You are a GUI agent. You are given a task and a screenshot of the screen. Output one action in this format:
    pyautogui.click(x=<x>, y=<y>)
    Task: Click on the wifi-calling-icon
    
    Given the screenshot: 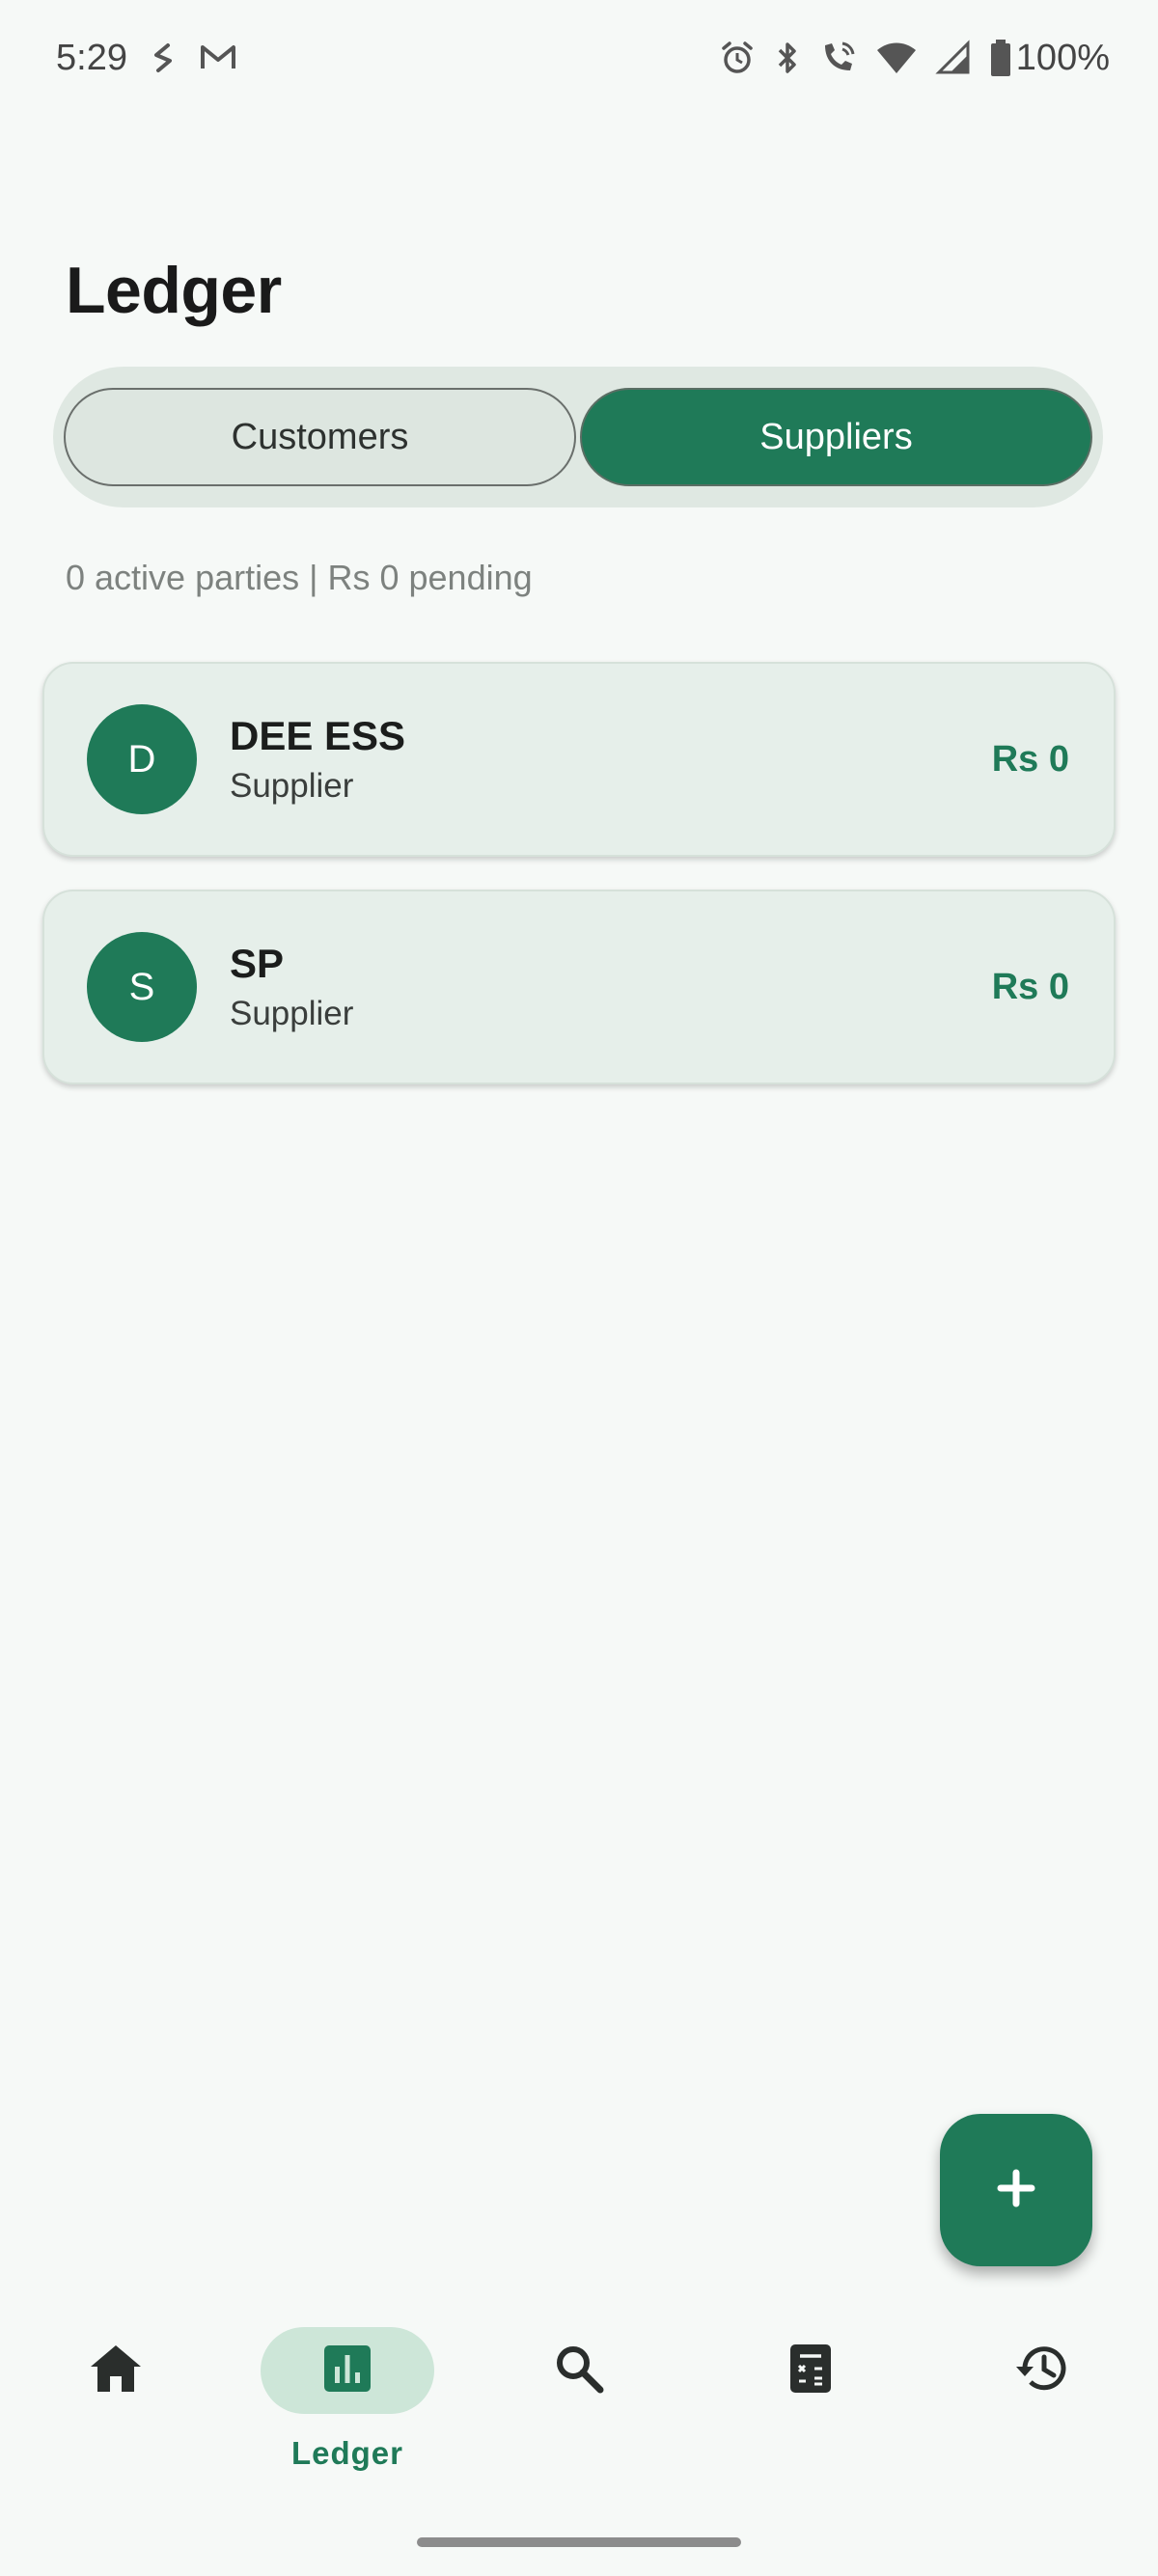 What is the action you would take?
    pyautogui.click(x=838, y=58)
    